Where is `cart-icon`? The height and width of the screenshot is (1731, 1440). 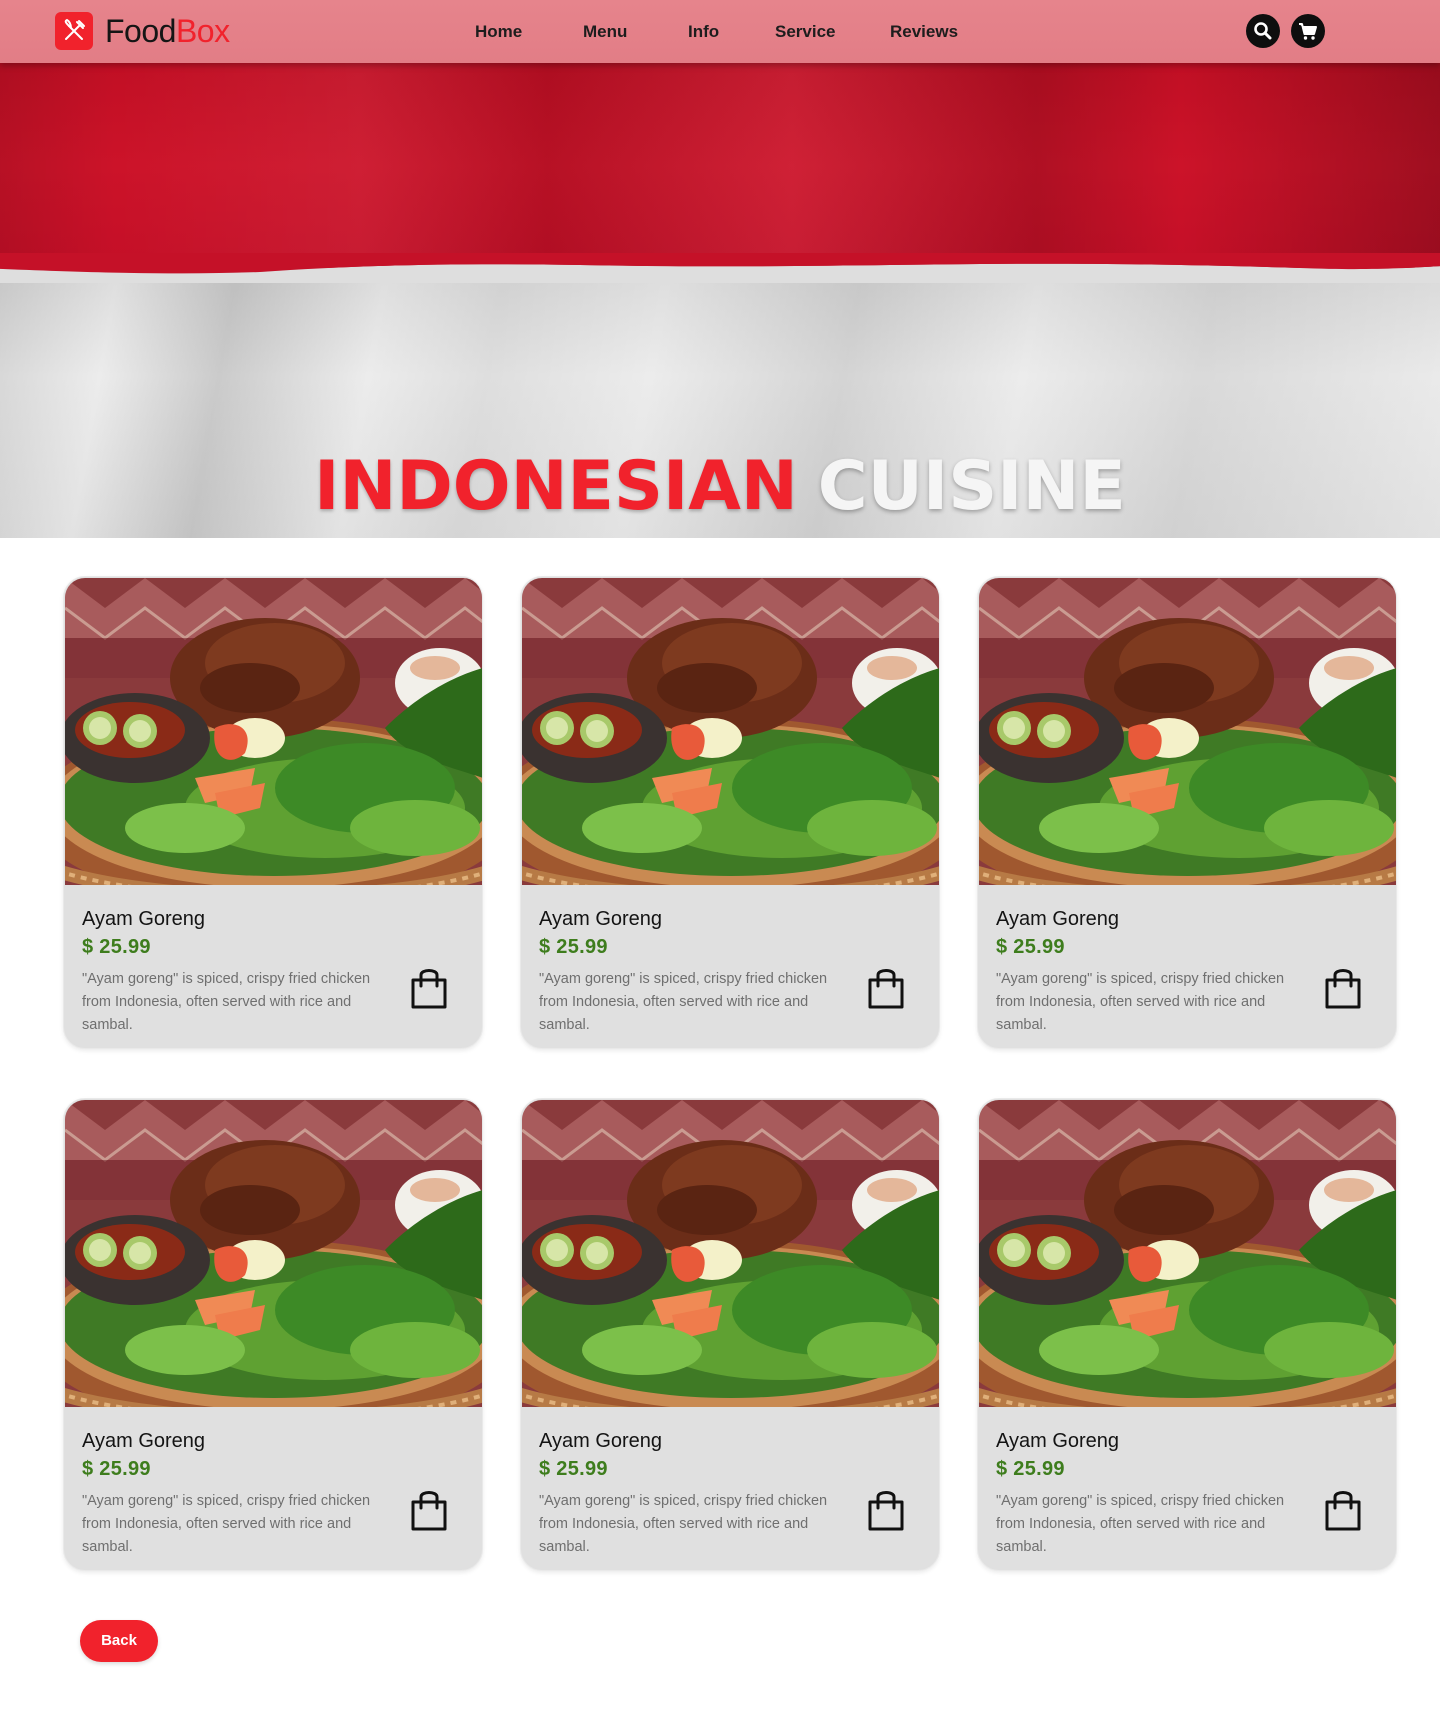
cart-icon is located at coordinates (1308, 31).